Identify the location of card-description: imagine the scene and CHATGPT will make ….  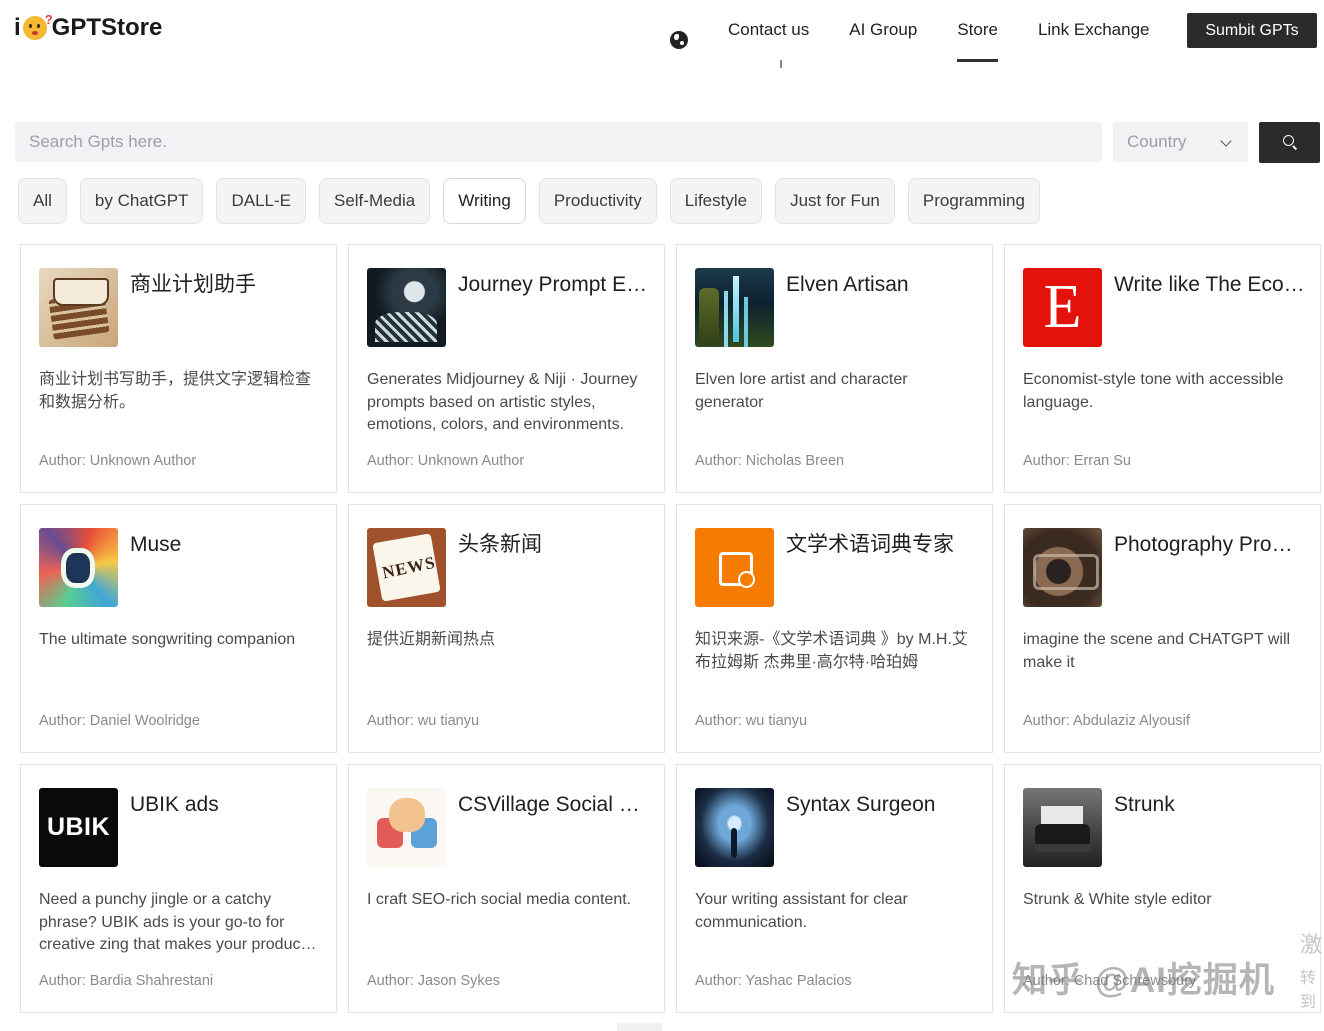
(1157, 651).